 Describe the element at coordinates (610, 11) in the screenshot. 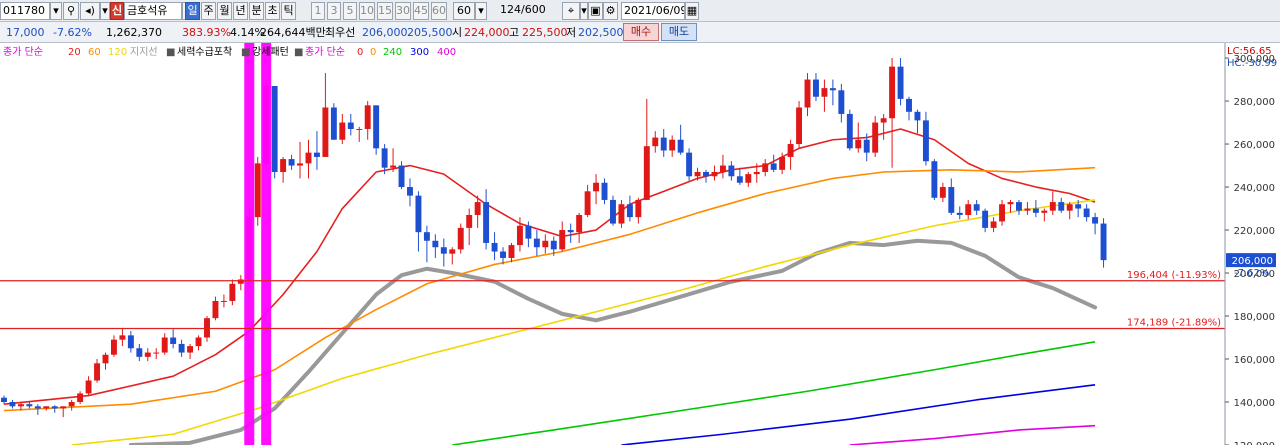

I see `settings-gear-icon: ⚙` at that location.